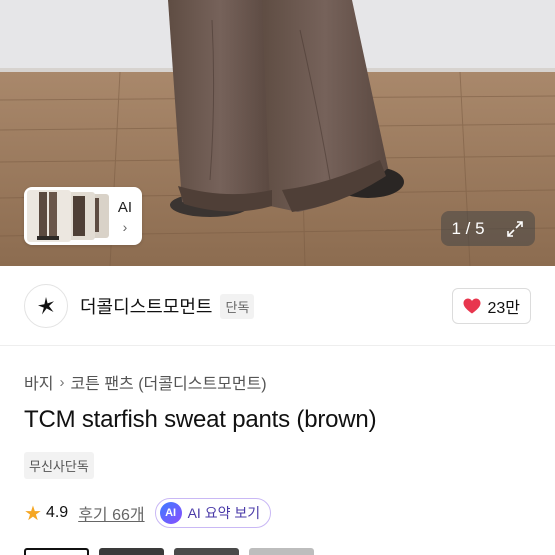  Describe the element at coordinates (170, 513) in the screenshot. I see `ai-icon: AI` at that location.